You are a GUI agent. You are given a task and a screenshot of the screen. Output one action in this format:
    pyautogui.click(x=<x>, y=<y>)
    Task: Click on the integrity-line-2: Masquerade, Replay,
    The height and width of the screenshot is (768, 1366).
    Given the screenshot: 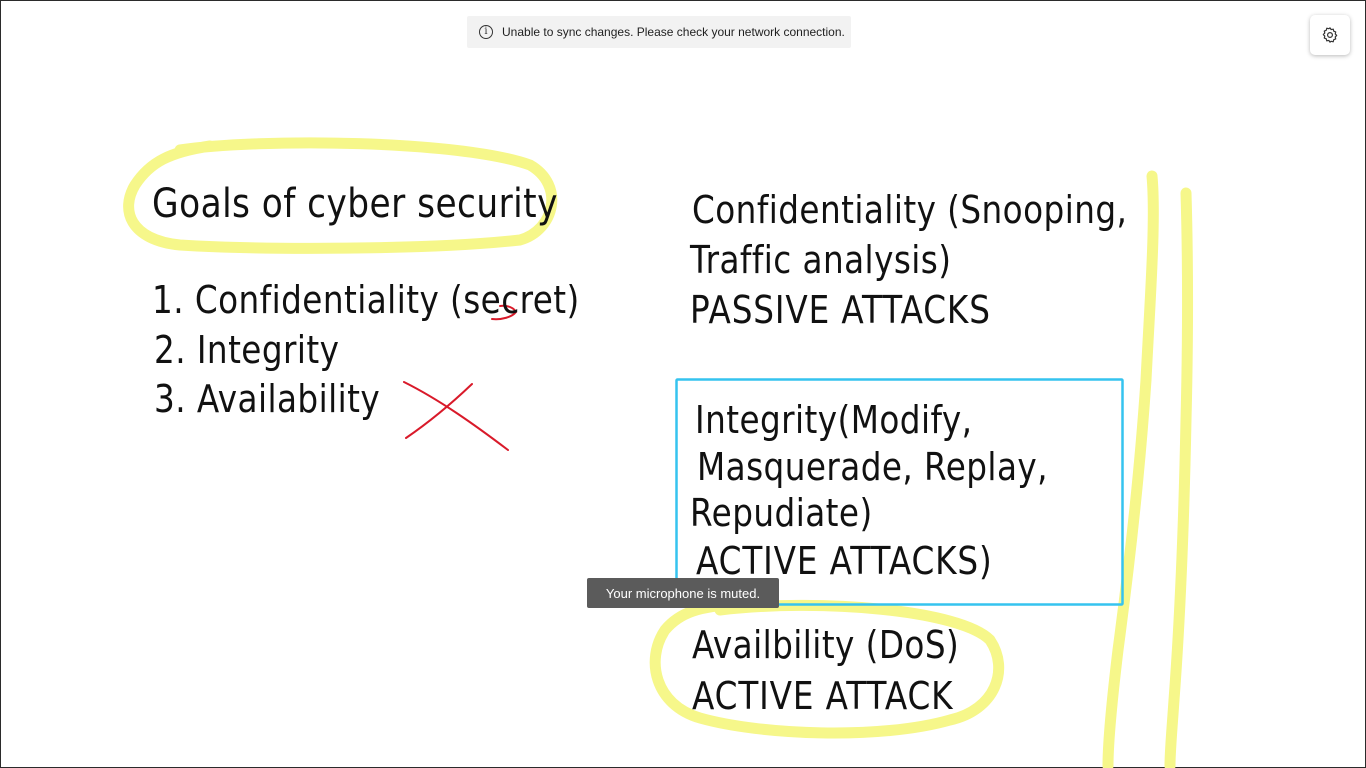 What is the action you would take?
    pyautogui.click(x=873, y=467)
    